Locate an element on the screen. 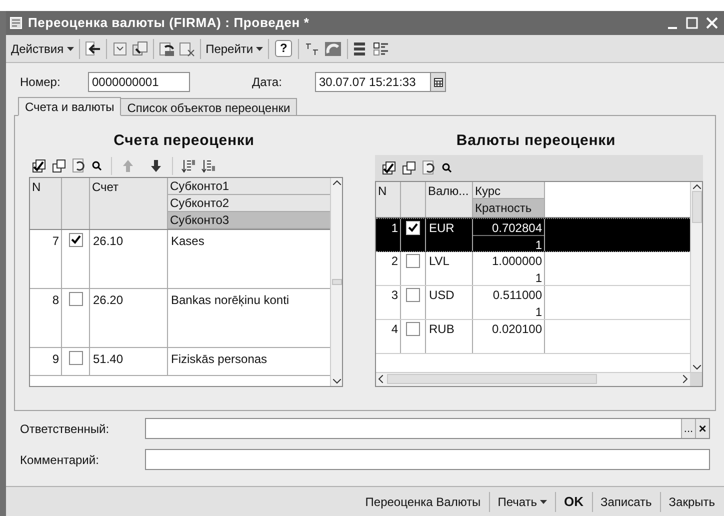  actions-menu: Действия is located at coordinates (42, 49).